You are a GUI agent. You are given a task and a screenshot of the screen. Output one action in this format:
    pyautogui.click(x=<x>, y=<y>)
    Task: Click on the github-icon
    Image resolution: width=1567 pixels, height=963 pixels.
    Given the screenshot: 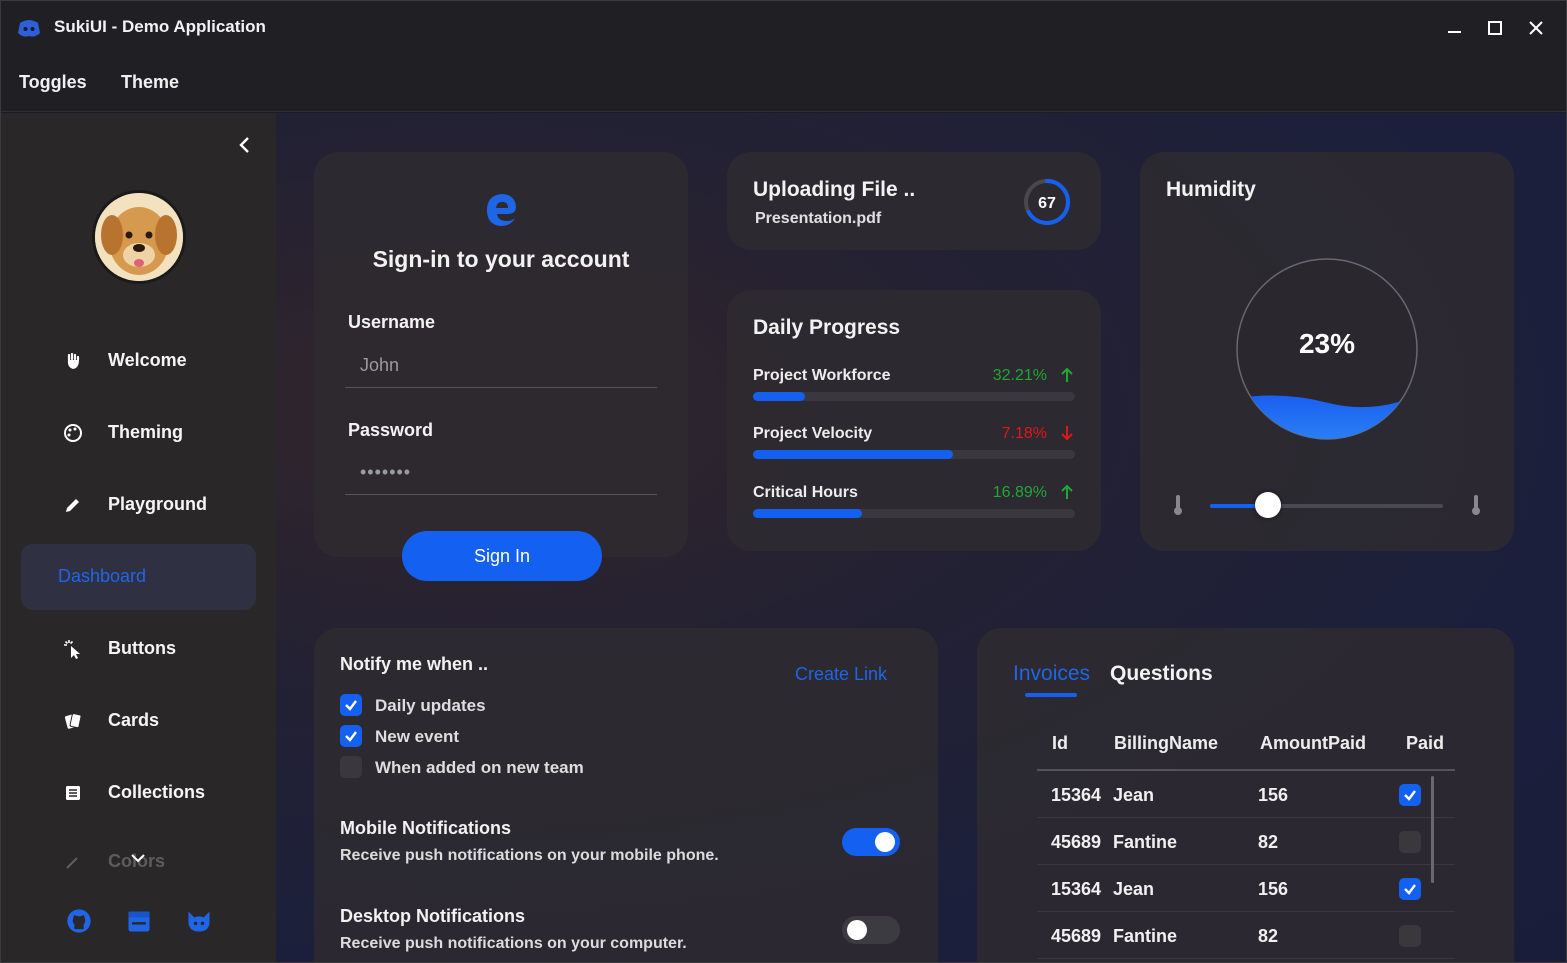 What is the action you would take?
    pyautogui.click(x=79, y=921)
    